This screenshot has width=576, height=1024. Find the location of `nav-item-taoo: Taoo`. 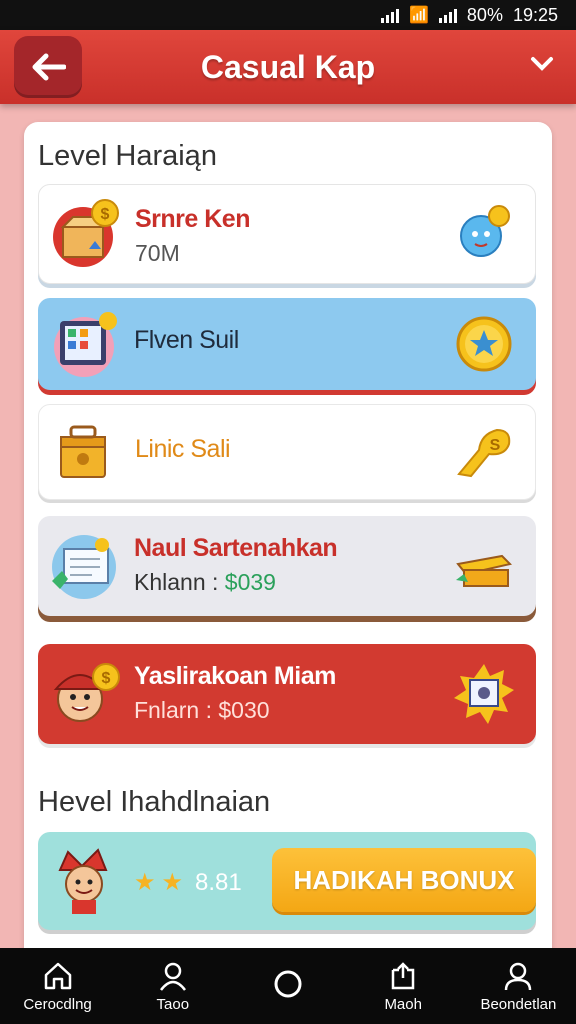

nav-item-taoo: Taoo is located at coordinates (172, 986).